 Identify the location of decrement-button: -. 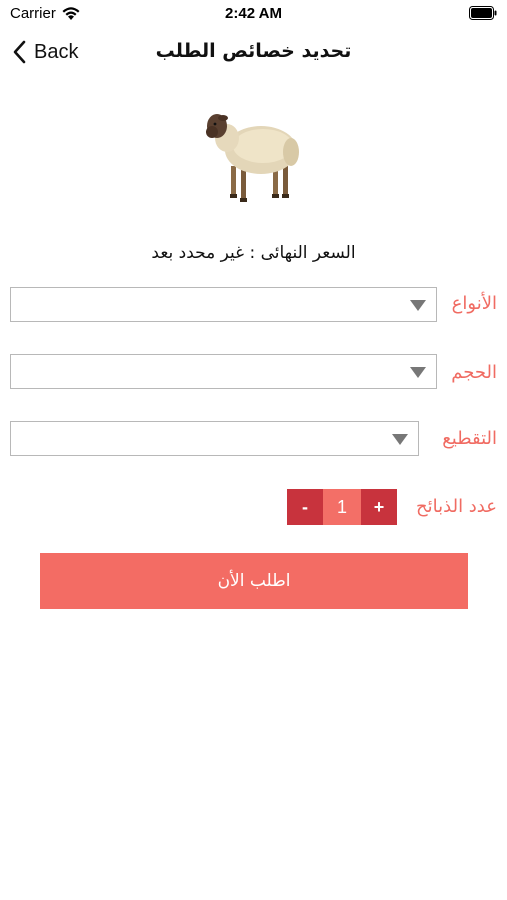
(305, 507).